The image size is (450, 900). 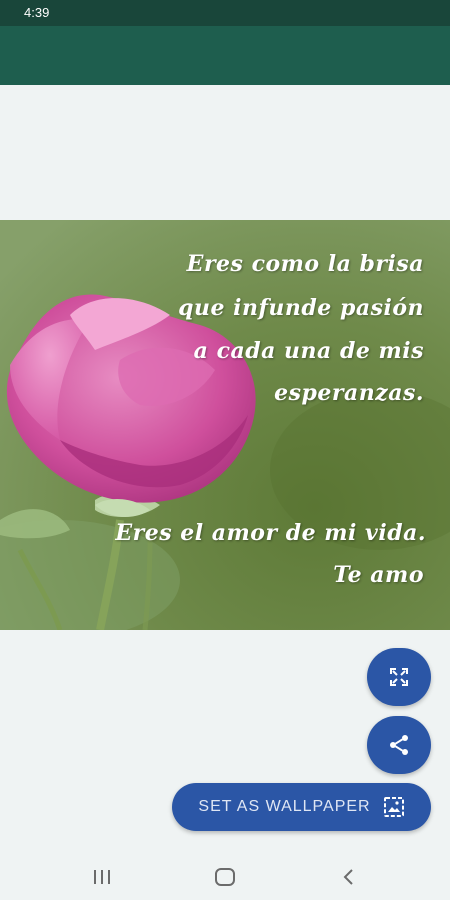 I want to click on home-button, so click(x=225, y=877).